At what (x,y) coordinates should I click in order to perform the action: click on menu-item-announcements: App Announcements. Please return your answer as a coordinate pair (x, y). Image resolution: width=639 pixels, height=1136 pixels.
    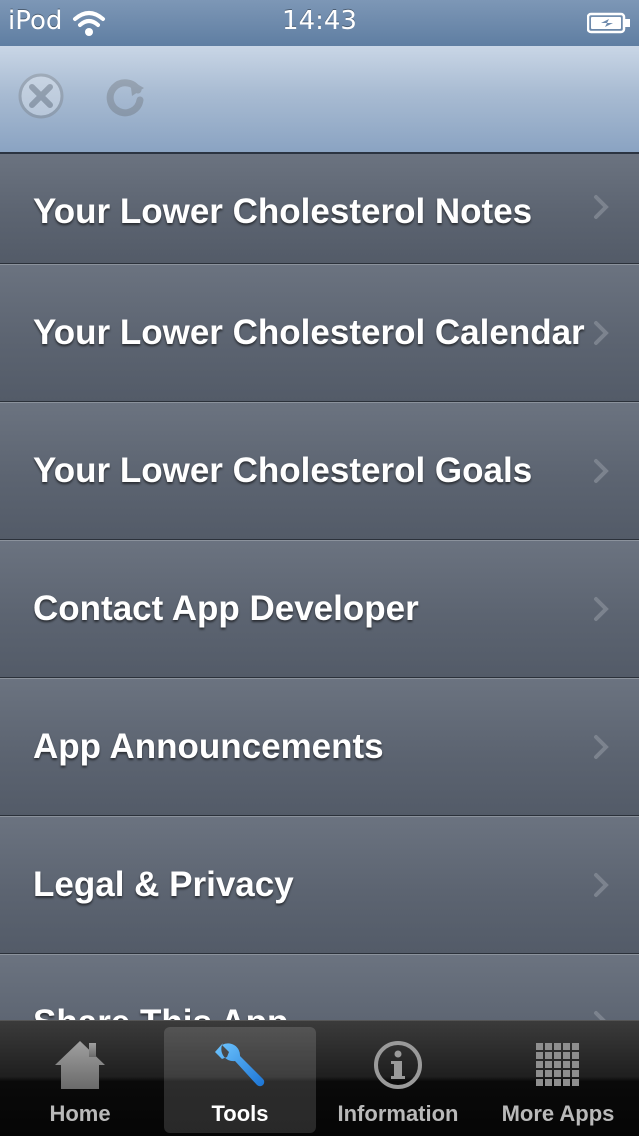
    Looking at the image, I should click on (319, 747).